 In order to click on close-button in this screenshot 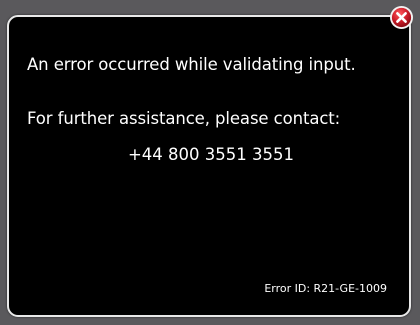, I will do `click(401, 17)`.